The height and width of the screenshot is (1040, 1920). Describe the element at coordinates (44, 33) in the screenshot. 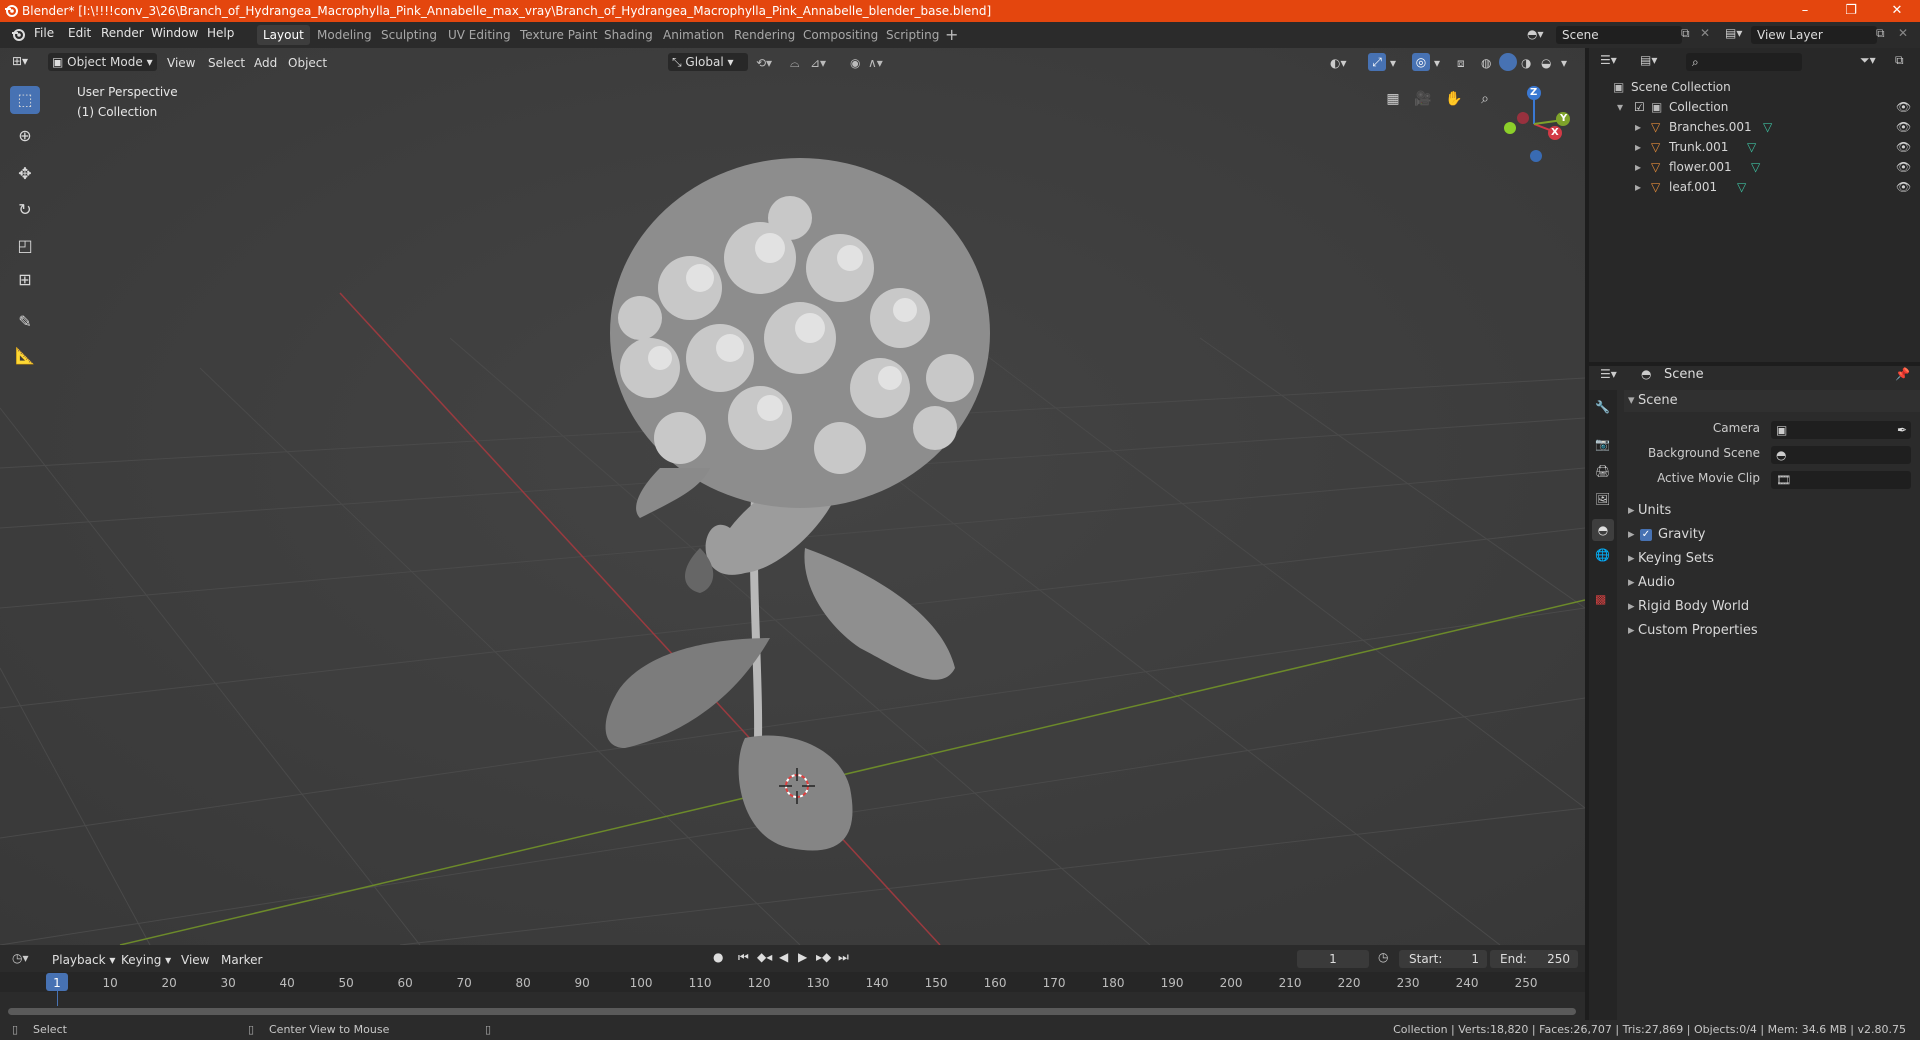

I see `menu-file: File` at that location.